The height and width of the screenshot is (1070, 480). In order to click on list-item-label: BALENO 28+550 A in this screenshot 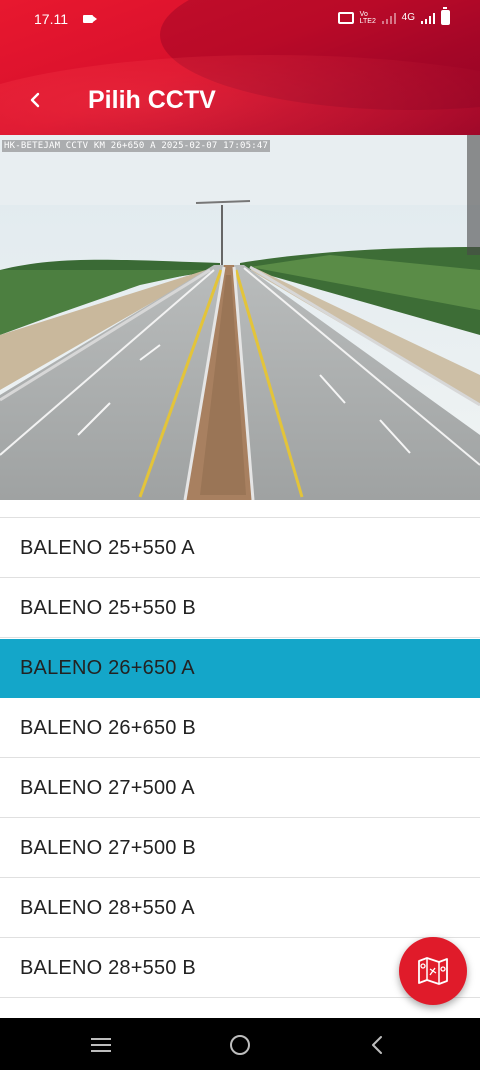, I will do `click(107, 908)`.